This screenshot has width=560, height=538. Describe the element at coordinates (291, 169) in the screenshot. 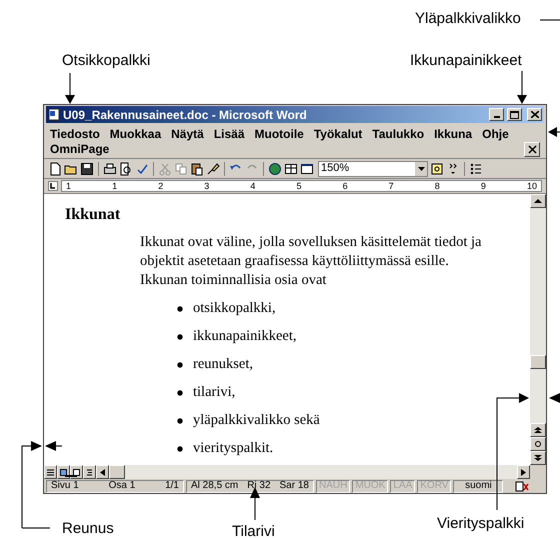

I see `table-icon` at that location.